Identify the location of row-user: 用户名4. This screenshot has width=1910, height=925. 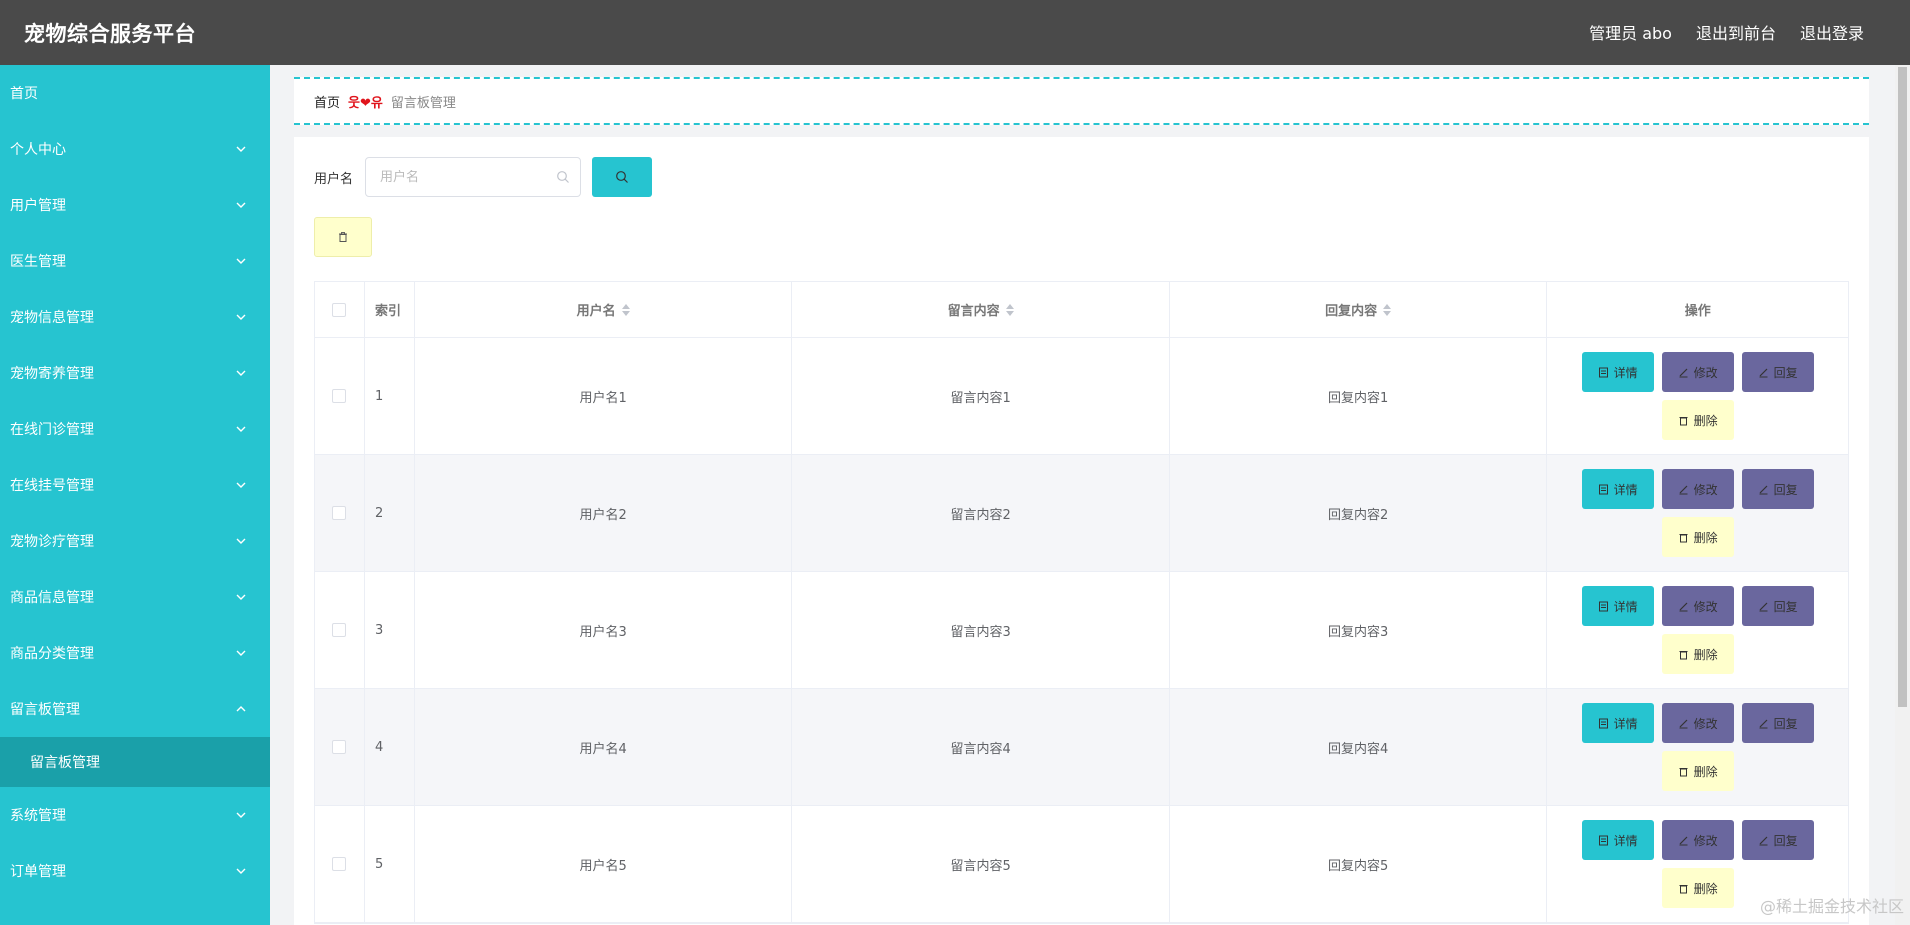
(604, 747).